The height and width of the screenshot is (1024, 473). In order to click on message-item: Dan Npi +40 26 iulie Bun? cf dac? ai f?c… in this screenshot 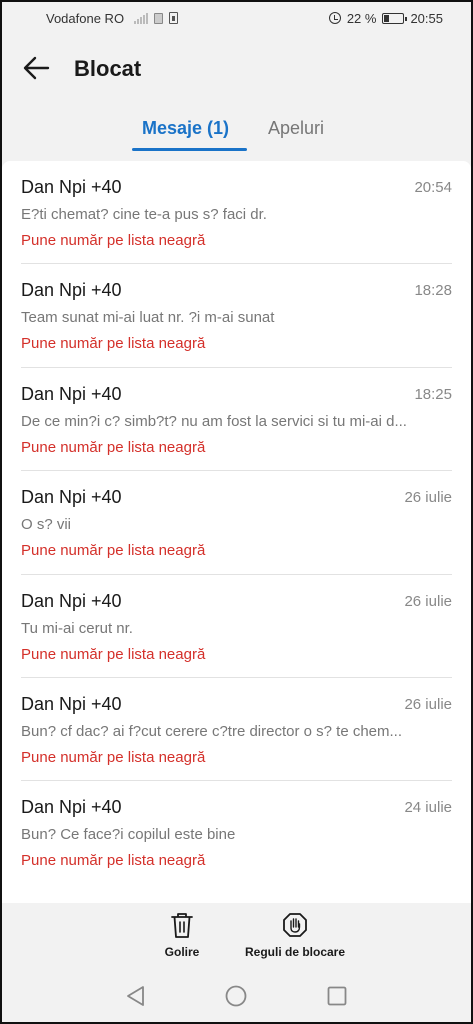, I will do `click(236, 730)`.